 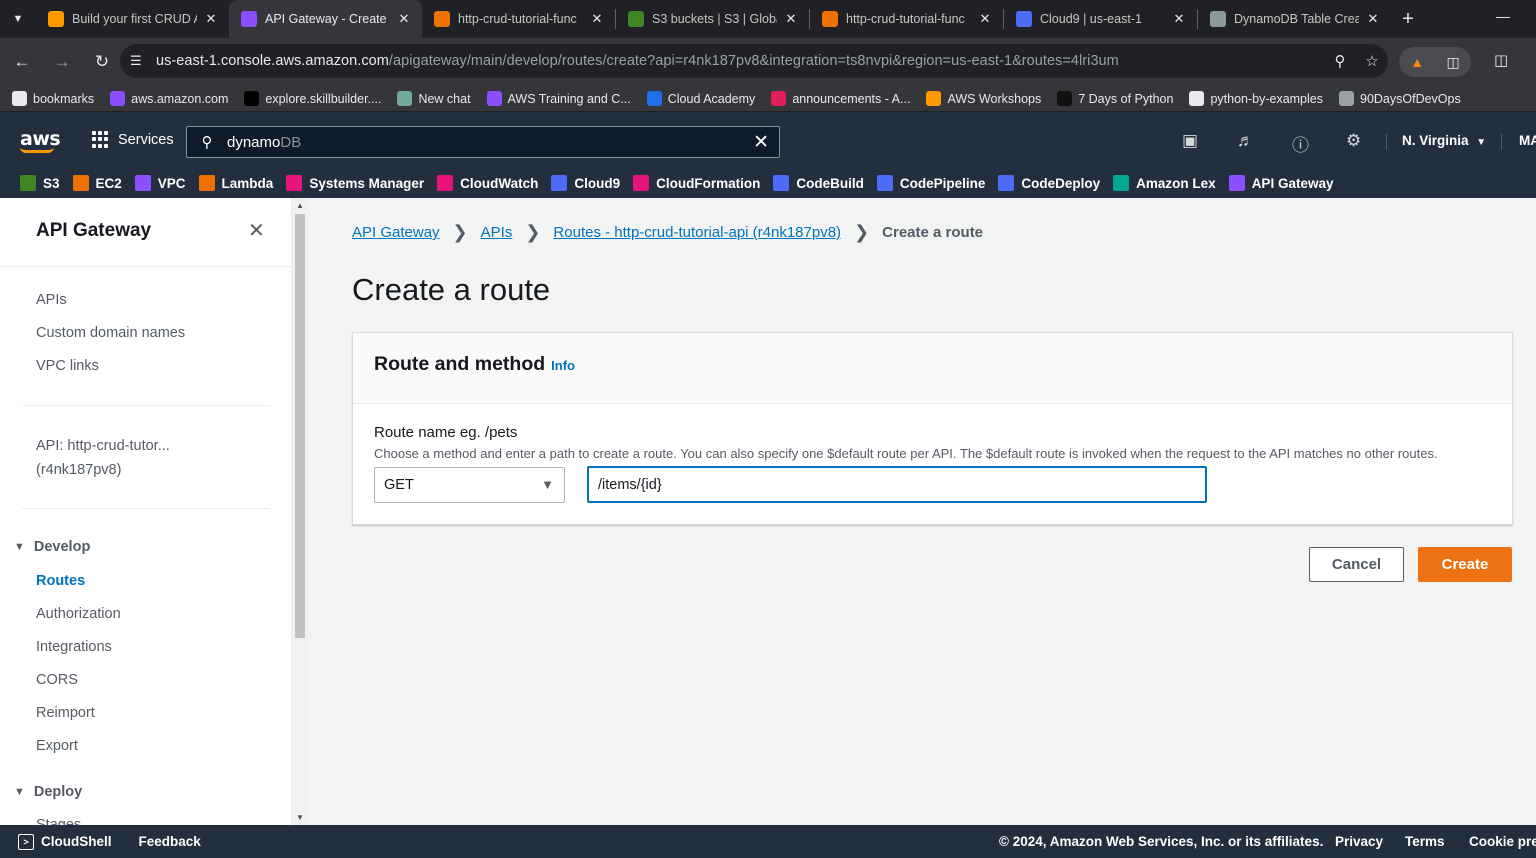 What do you see at coordinates (1356, 564) in the screenshot?
I see `cancel-button: Cancel` at bounding box center [1356, 564].